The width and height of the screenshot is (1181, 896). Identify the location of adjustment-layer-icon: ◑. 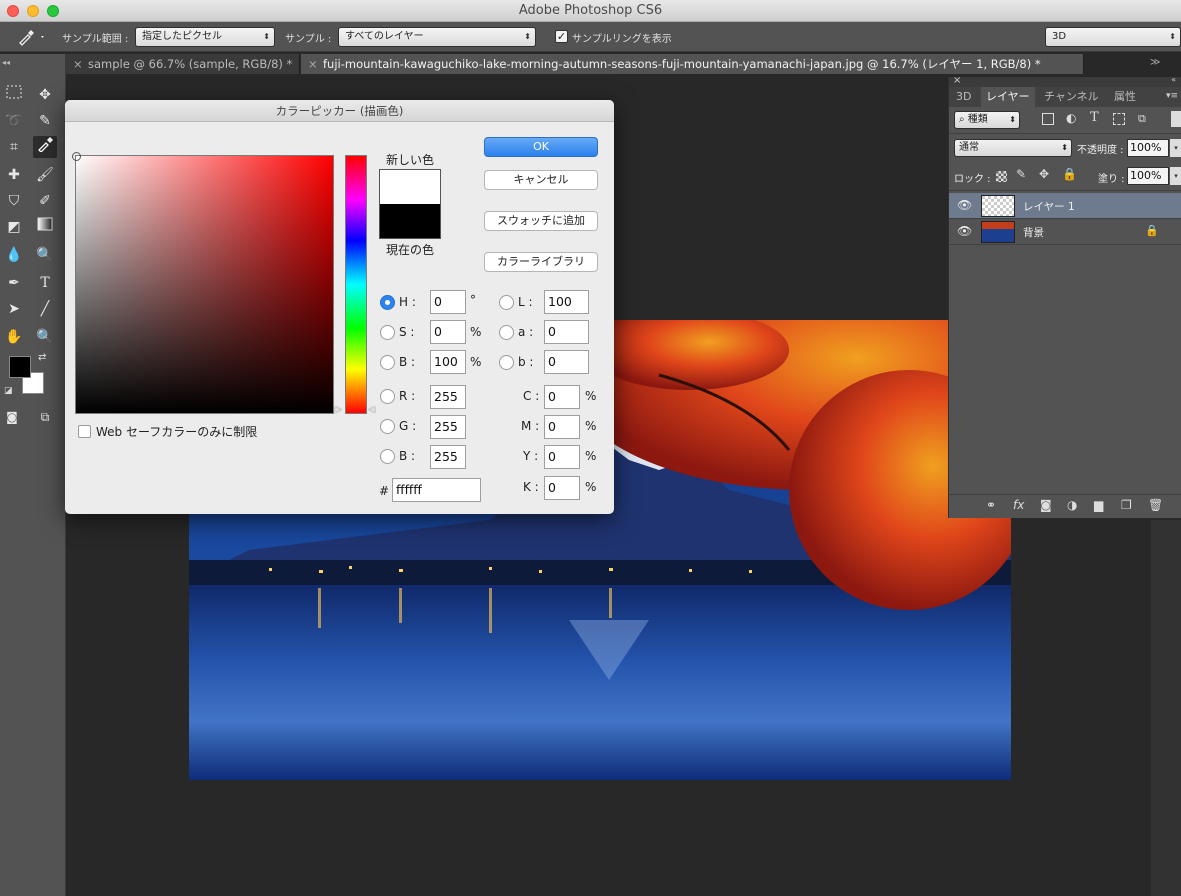
(1072, 505).